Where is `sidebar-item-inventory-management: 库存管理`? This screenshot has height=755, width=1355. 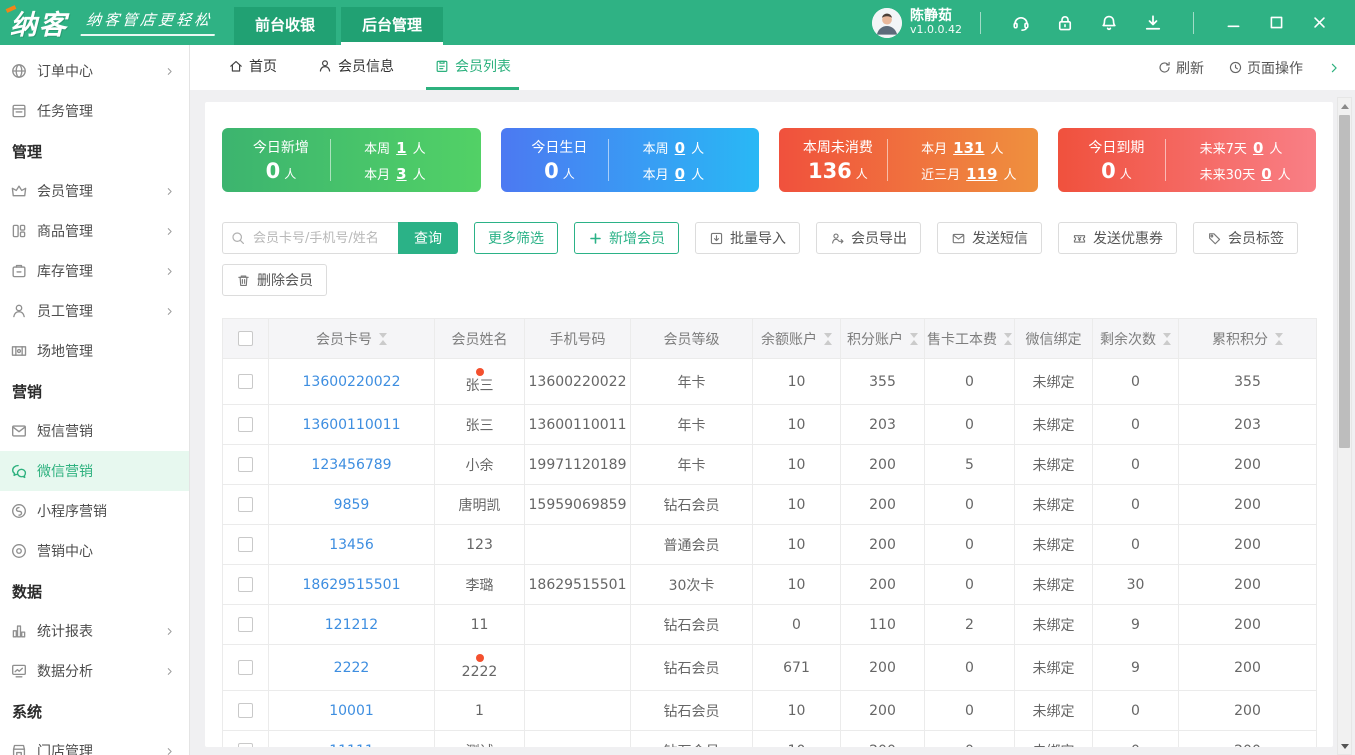
sidebar-item-inventory-management: 库存管理 is located at coordinates (94, 271).